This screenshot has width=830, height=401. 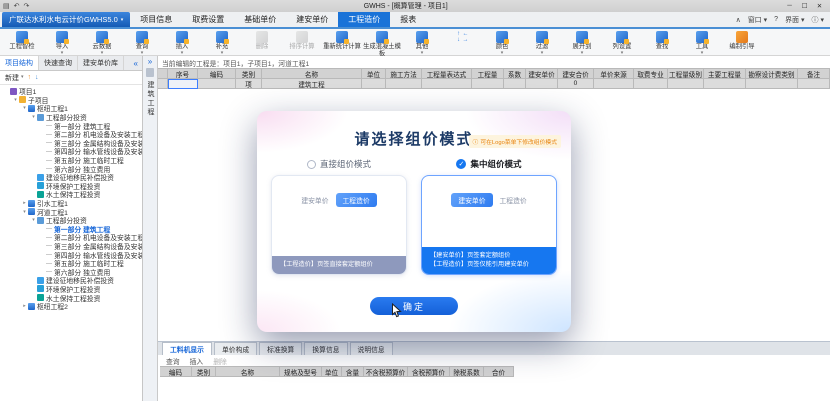 I want to click on ribbon-tool-16: 查找, so click(x=662, y=40).